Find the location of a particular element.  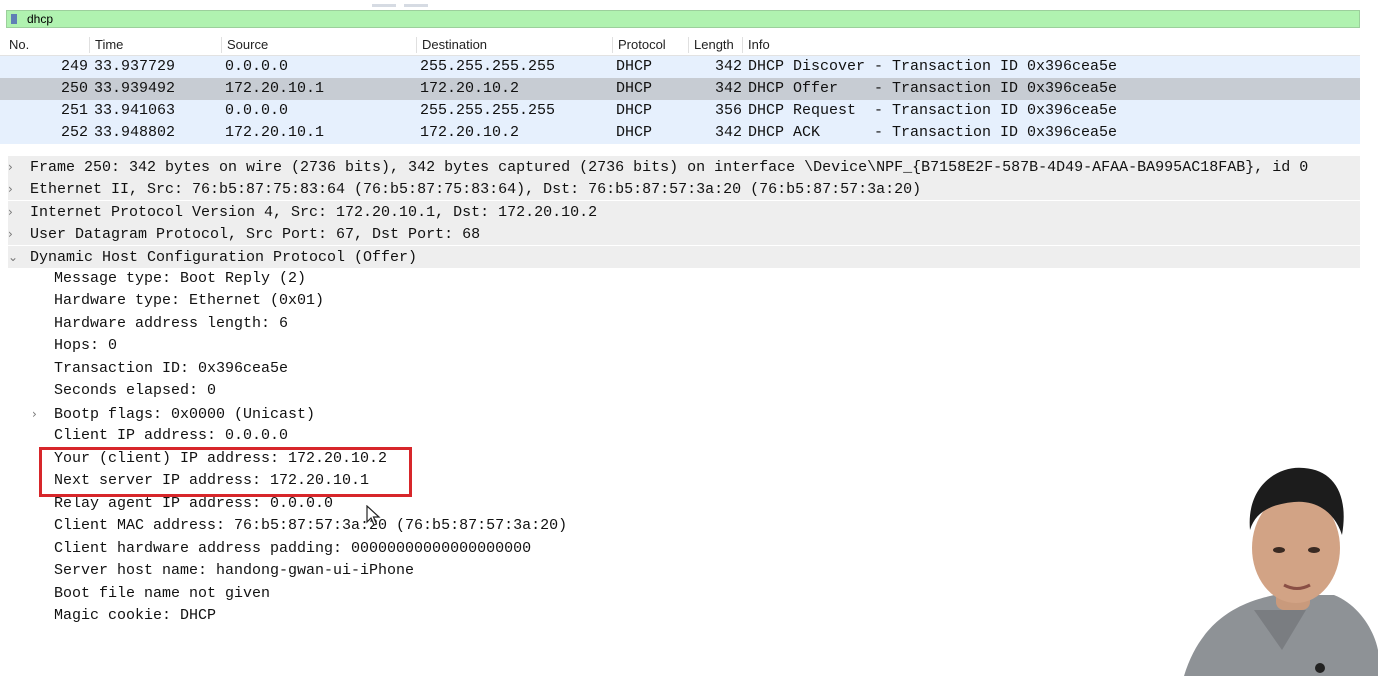

dhcp-field-hardware-type: Hardware type: Ethernet (0x01) is located at coordinates (189, 301).